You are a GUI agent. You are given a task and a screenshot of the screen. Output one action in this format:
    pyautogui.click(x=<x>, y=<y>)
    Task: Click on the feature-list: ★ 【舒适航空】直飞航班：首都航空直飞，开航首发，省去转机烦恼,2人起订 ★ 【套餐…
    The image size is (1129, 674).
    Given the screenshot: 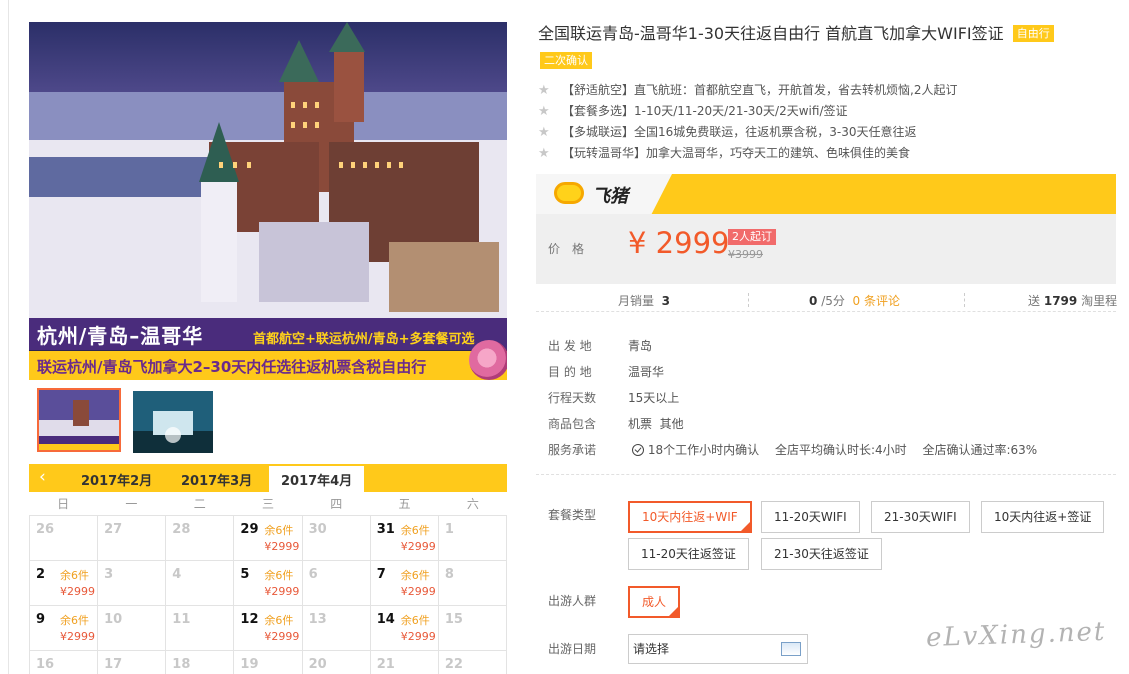 What is the action you would take?
    pyautogui.click(x=747, y=122)
    